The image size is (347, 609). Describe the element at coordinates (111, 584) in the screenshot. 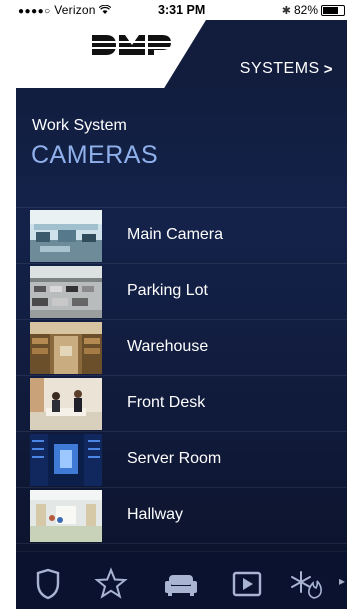

I see `star-icon` at that location.